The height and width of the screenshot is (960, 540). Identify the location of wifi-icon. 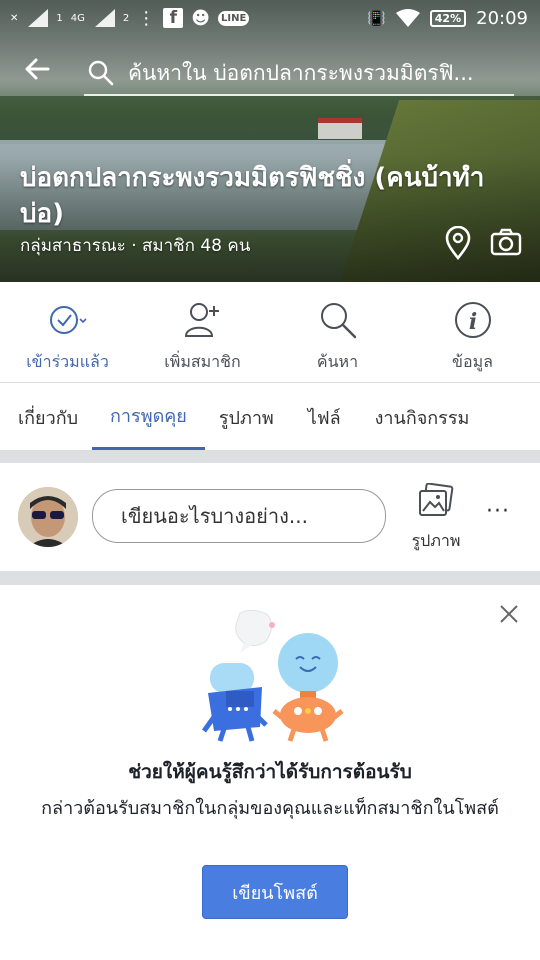
(407, 18).